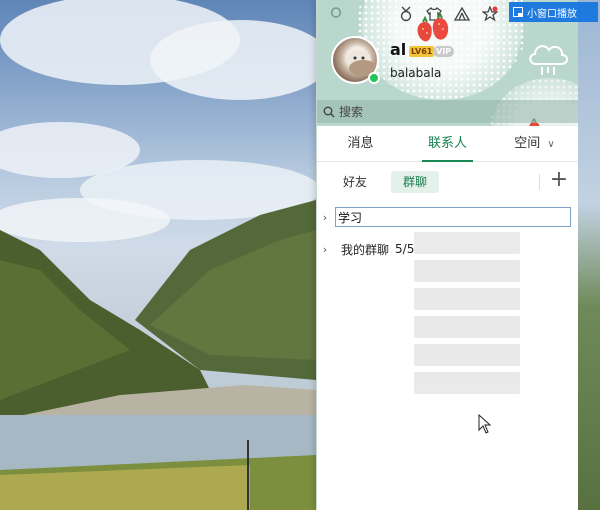 This screenshot has height=510, width=600. I want to click on level-badge: LV61, so click(422, 51).